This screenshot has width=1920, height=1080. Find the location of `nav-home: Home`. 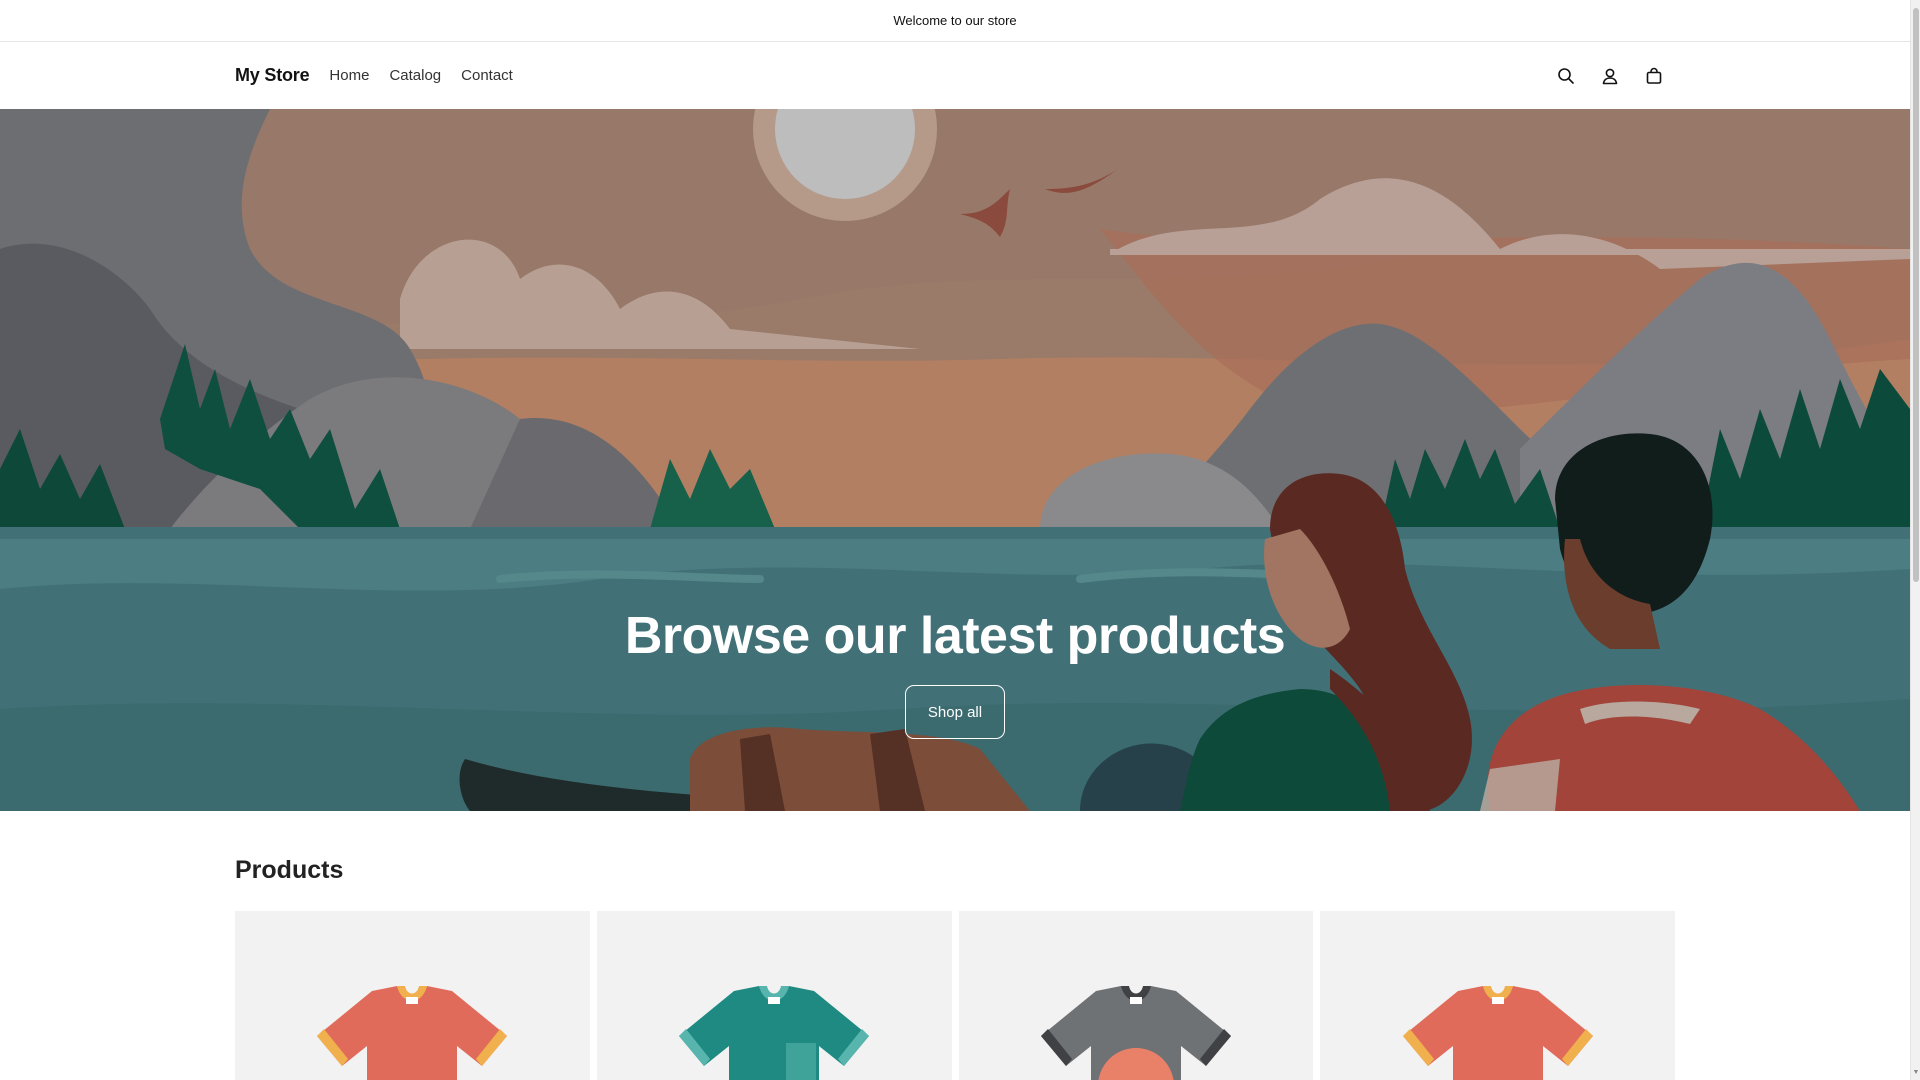

nav-home: Home is located at coordinates (349, 75).